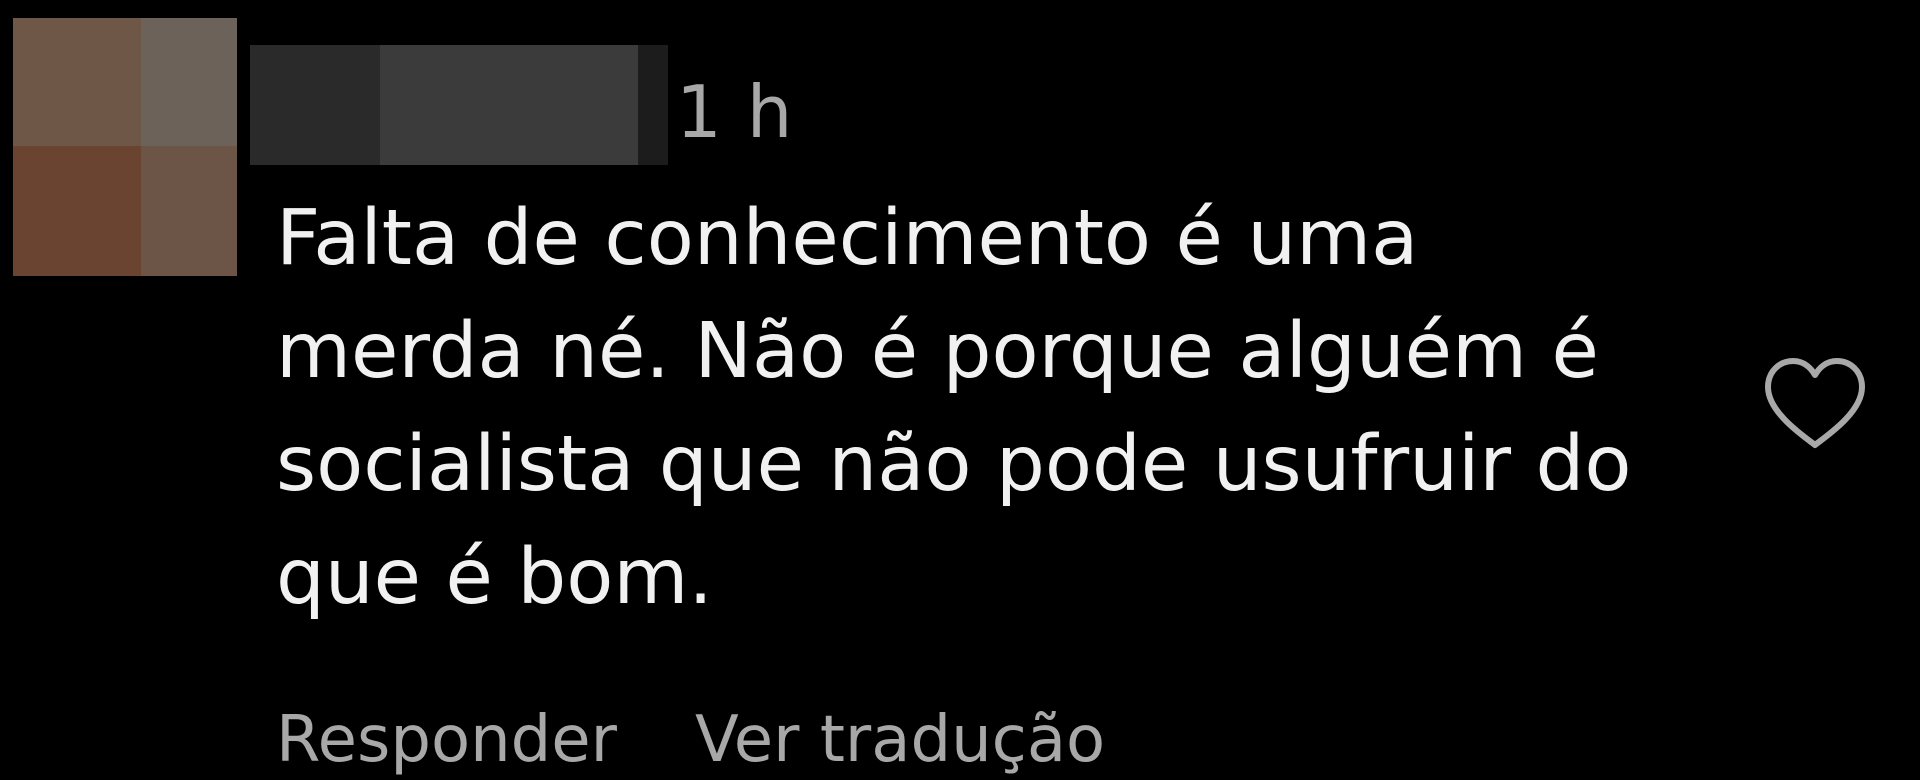 The width and height of the screenshot is (1920, 780). What do you see at coordinates (446, 740) in the screenshot?
I see `reply-button: Responder` at bounding box center [446, 740].